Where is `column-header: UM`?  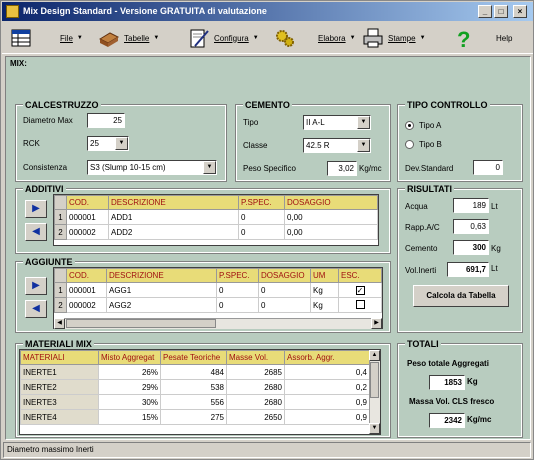
column-header: UM is located at coordinates (324, 275).